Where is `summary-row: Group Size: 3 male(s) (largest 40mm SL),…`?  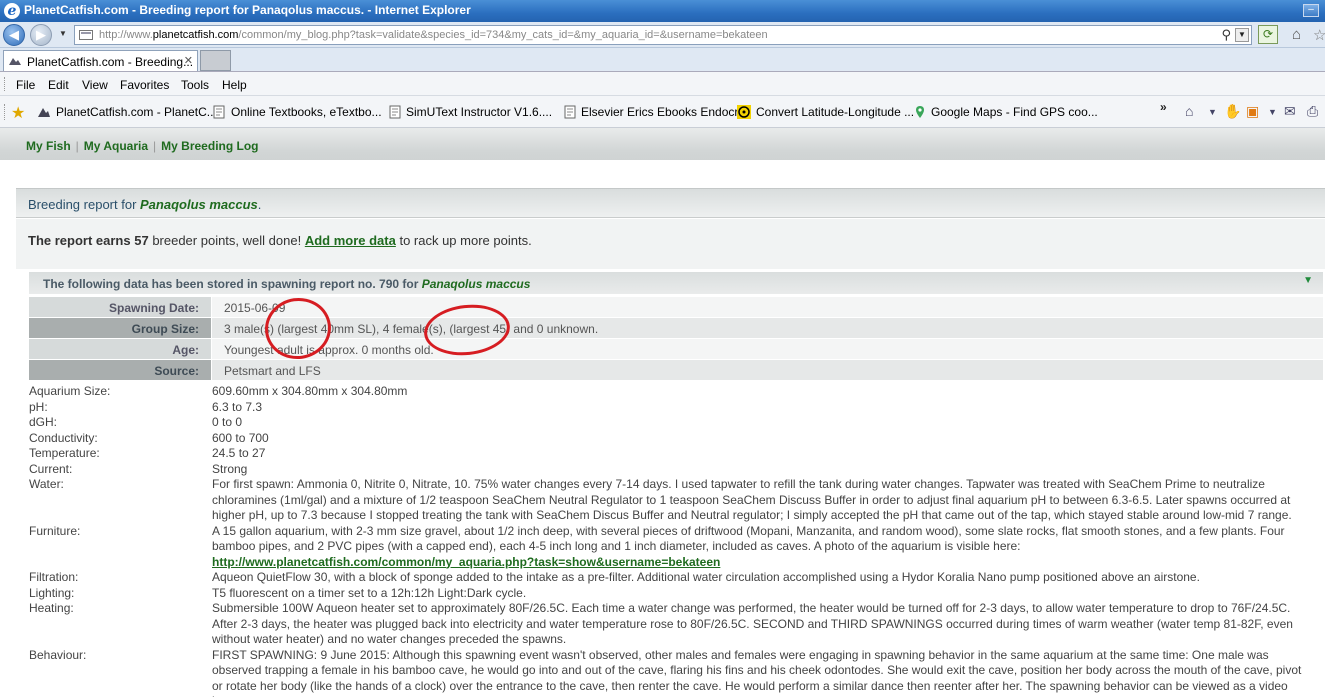 summary-row: Group Size: 3 male(s) (largest 40mm SL),… is located at coordinates (676, 328).